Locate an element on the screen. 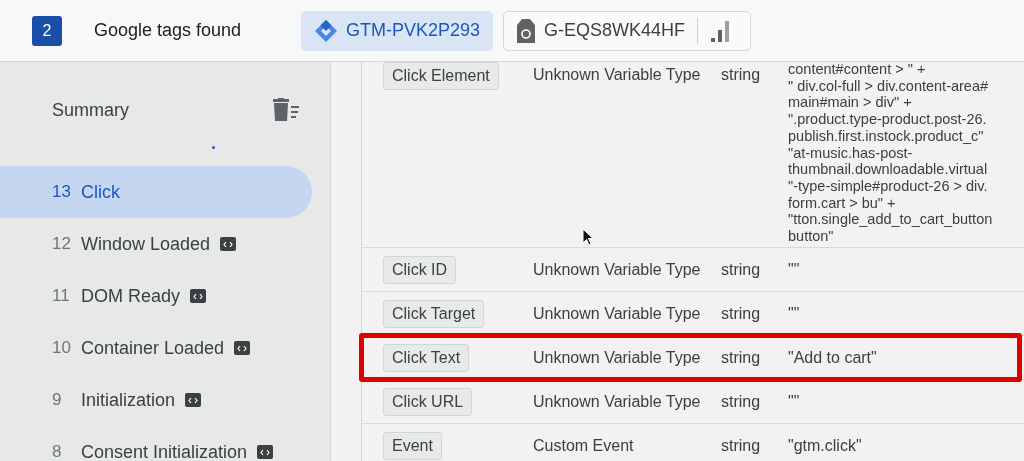 The image size is (1024, 461). variable-value-line: "-type-simple#product-26 > div. is located at coordinates (888, 186).